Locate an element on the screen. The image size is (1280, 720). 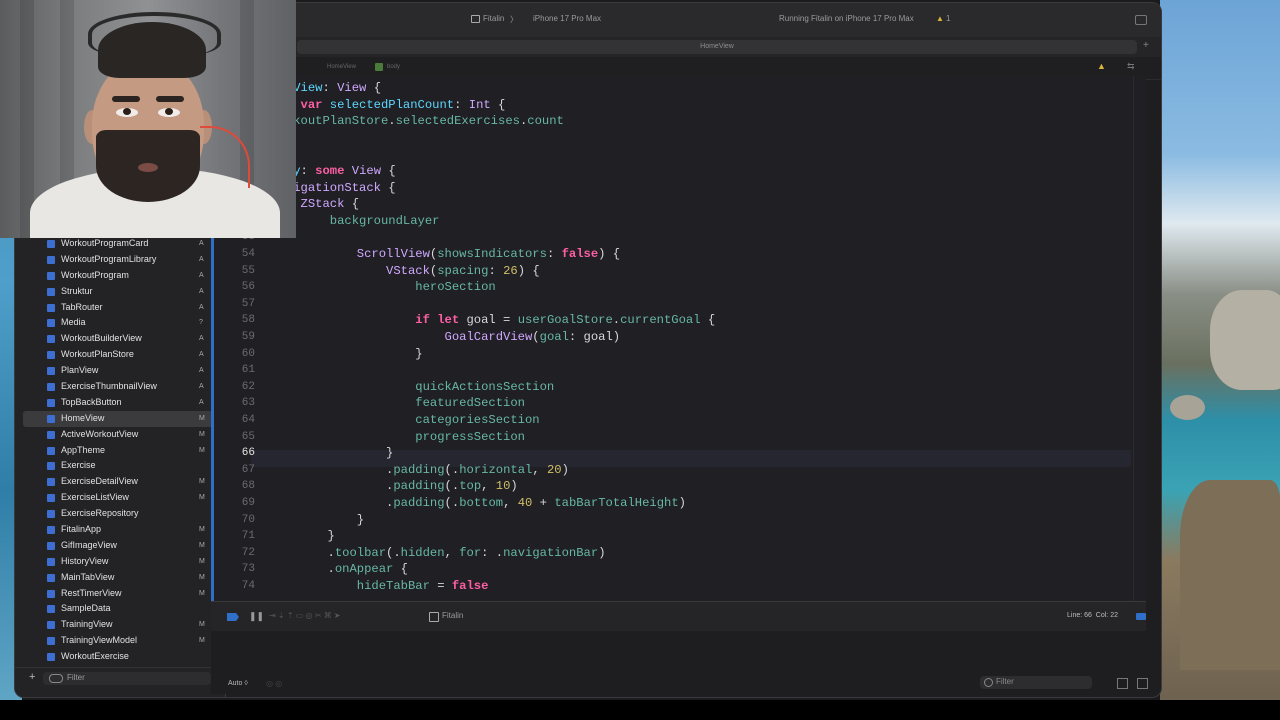
line-number: 71 is located at coordinates (248, 536).